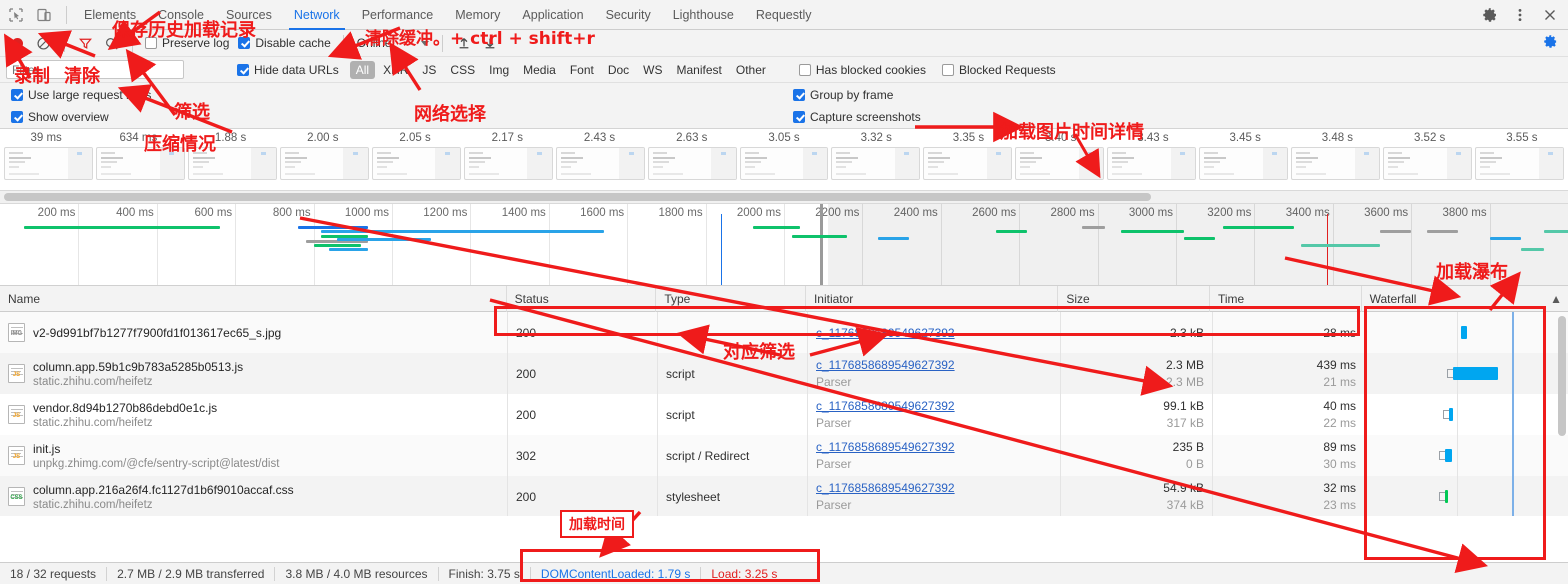 This screenshot has height=584, width=1568. I want to click on clear-icon, so click(43, 43).